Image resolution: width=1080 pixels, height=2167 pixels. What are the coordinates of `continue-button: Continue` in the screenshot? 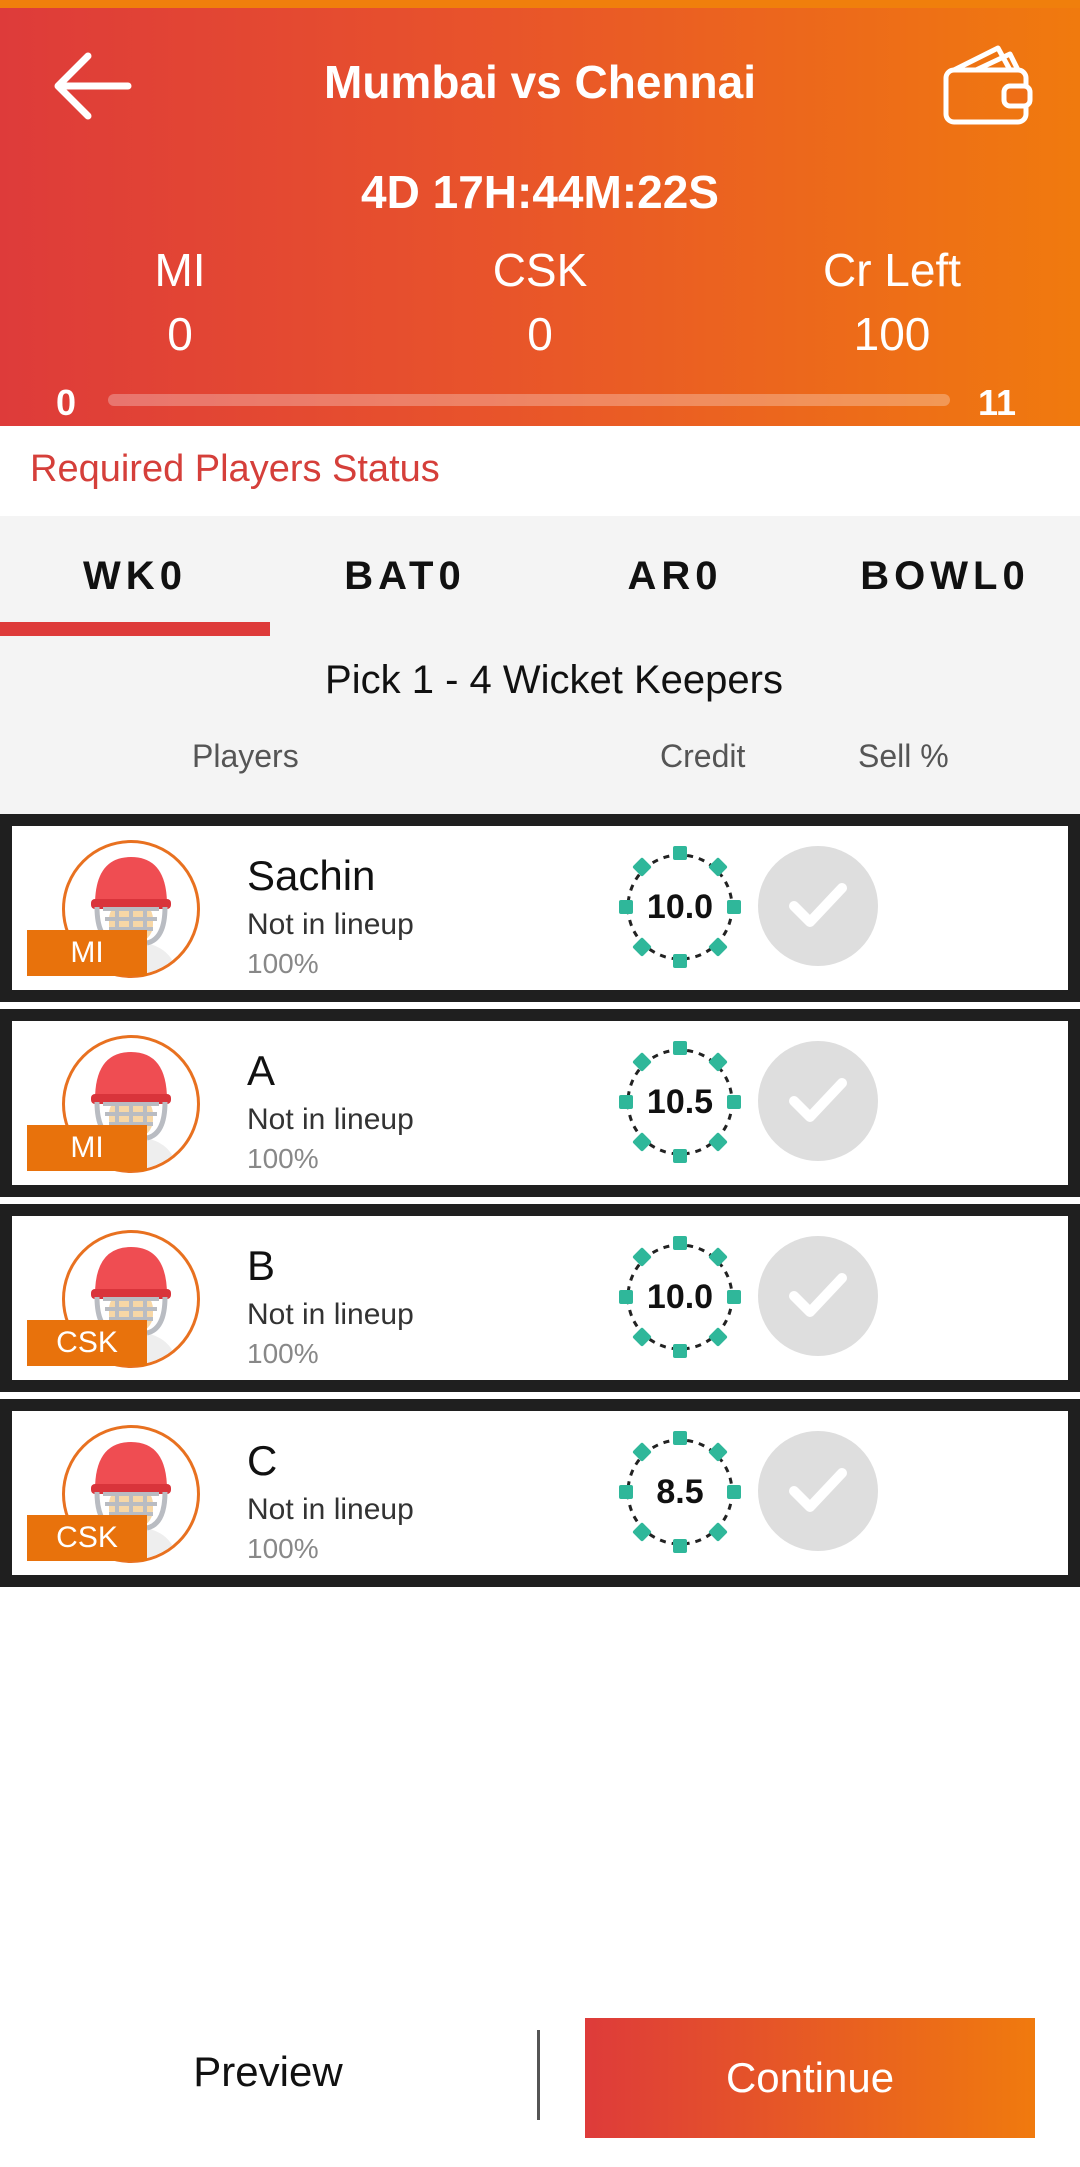 It's located at (810, 2078).